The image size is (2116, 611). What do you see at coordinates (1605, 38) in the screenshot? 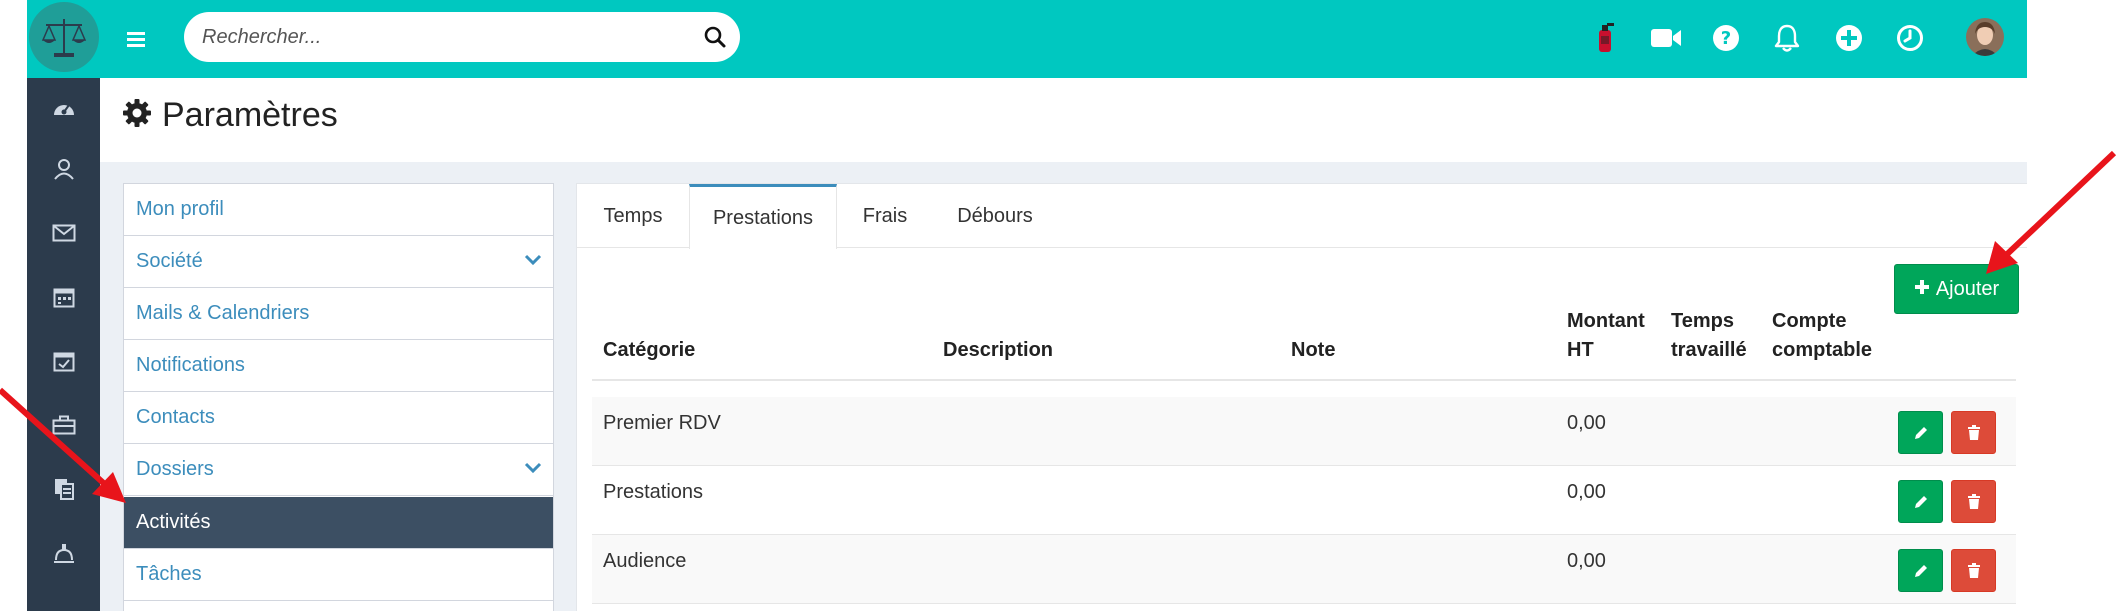
I see `fire-extinguisher-icon` at bounding box center [1605, 38].